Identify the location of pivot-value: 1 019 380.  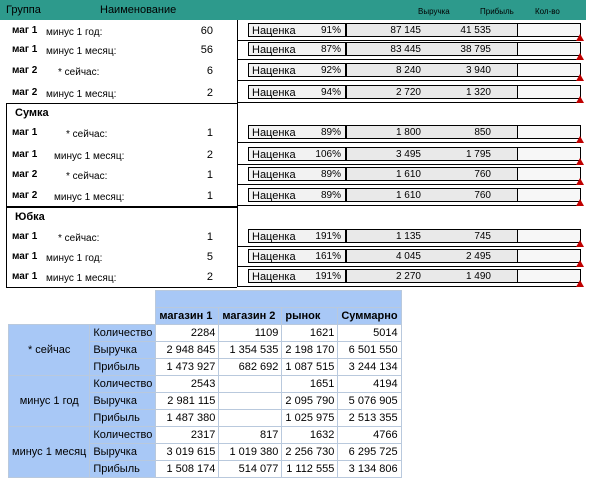
(250, 452).